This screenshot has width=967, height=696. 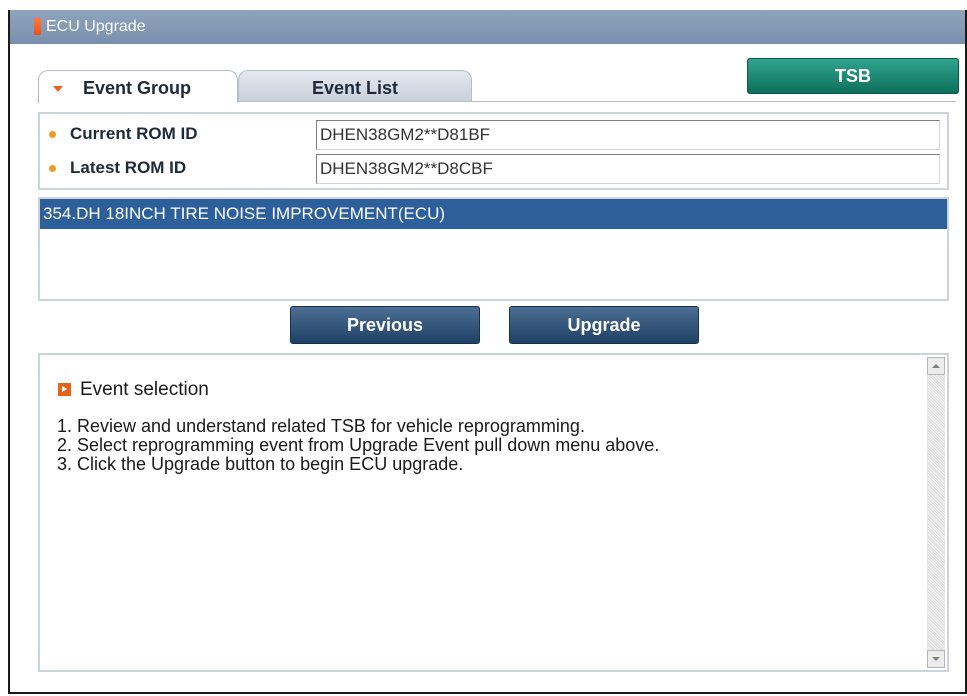 What do you see at coordinates (64, 389) in the screenshot?
I see `play-arrow-icon` at bounding box center [64, 389].